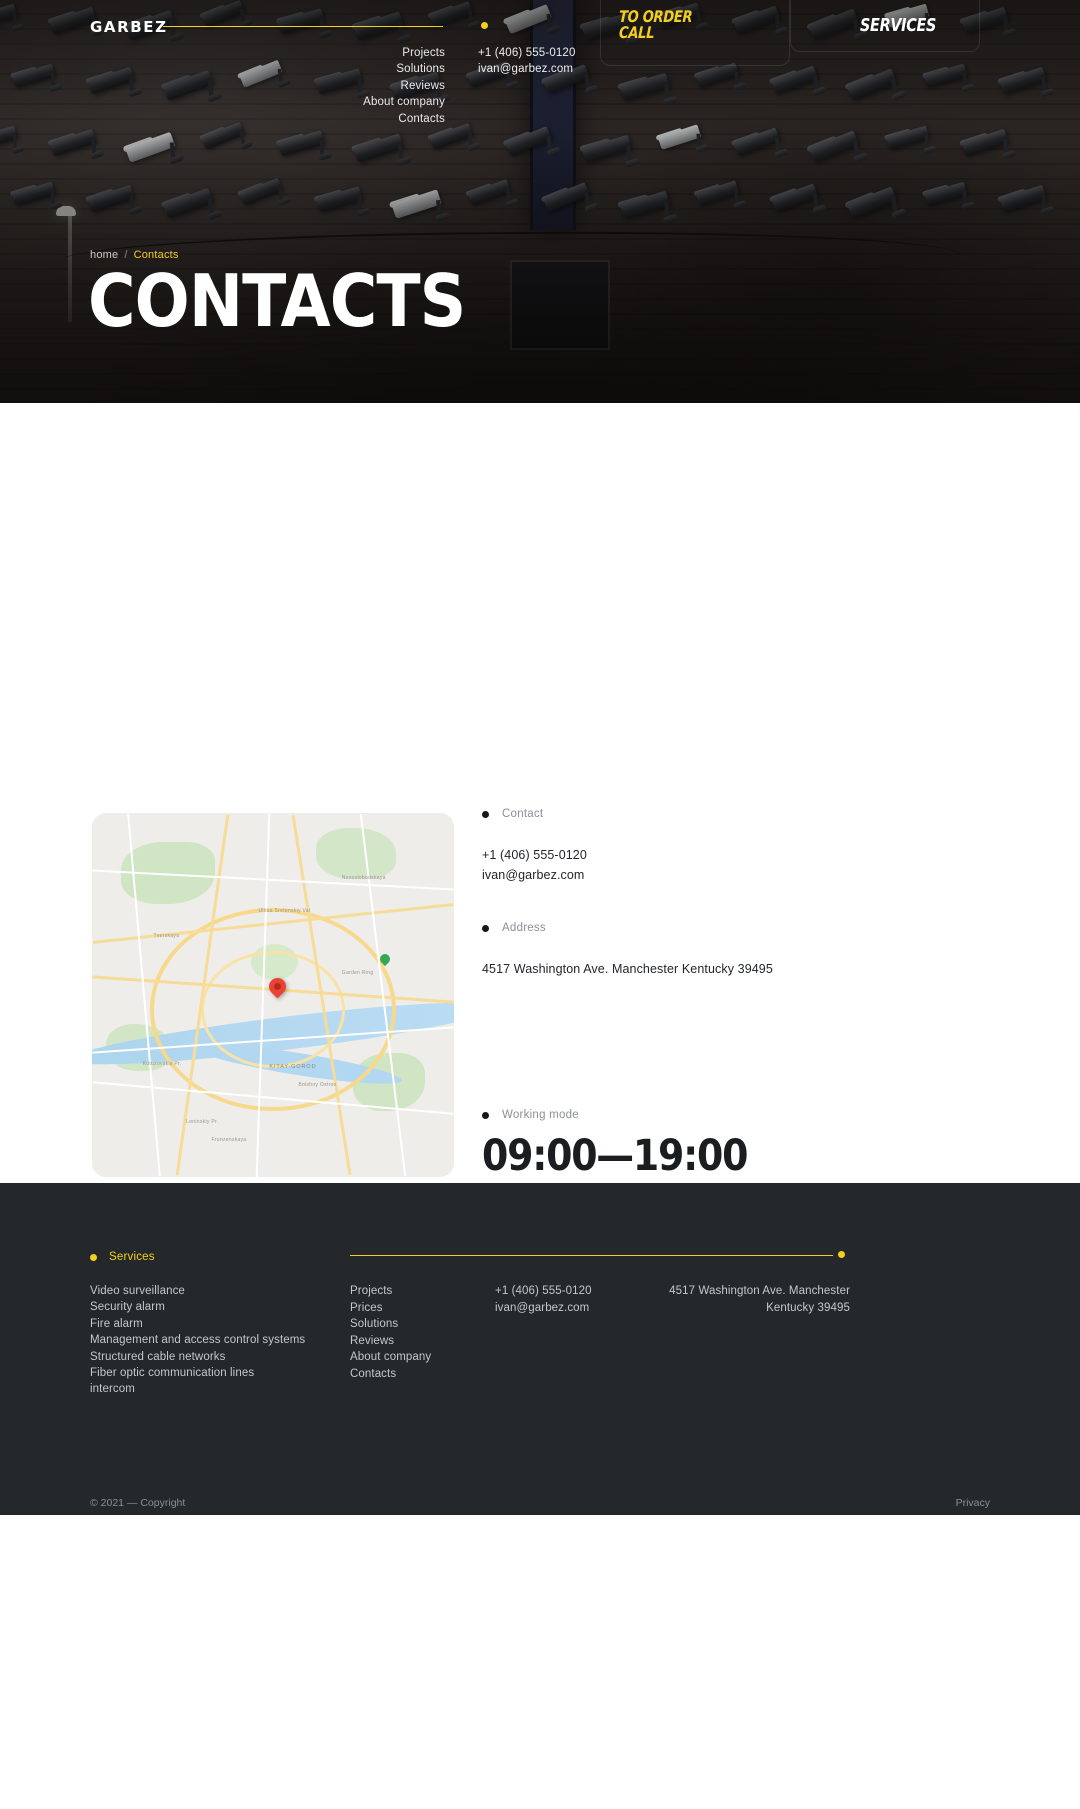 The image size is (1080, 1809). What do you see at coordinates (357, 972) in the screenshot?
I see `map-label: Garden Ring` at bounding box center [357, 972].